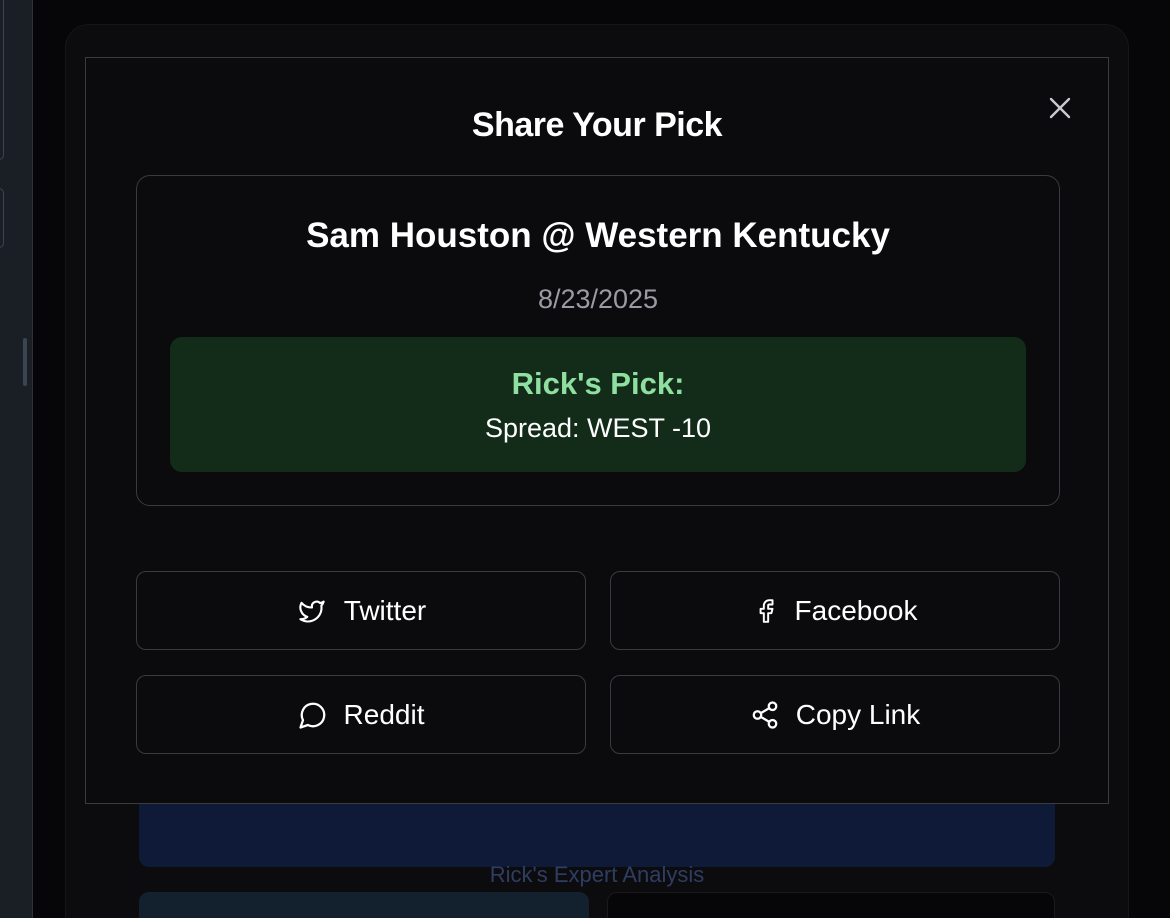  I want to click on twitter-share-button: Twitter, so click(361, 610).